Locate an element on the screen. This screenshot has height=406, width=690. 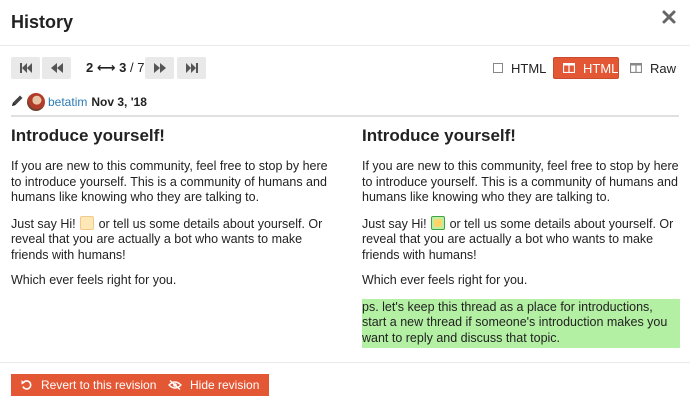
pencil-icon is located at coordinates (17, 102).